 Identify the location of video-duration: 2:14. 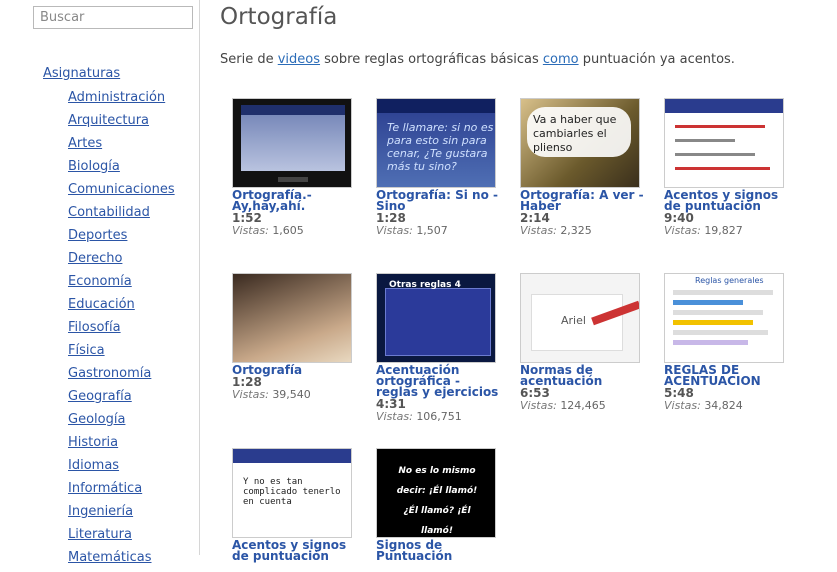
(535, 218).